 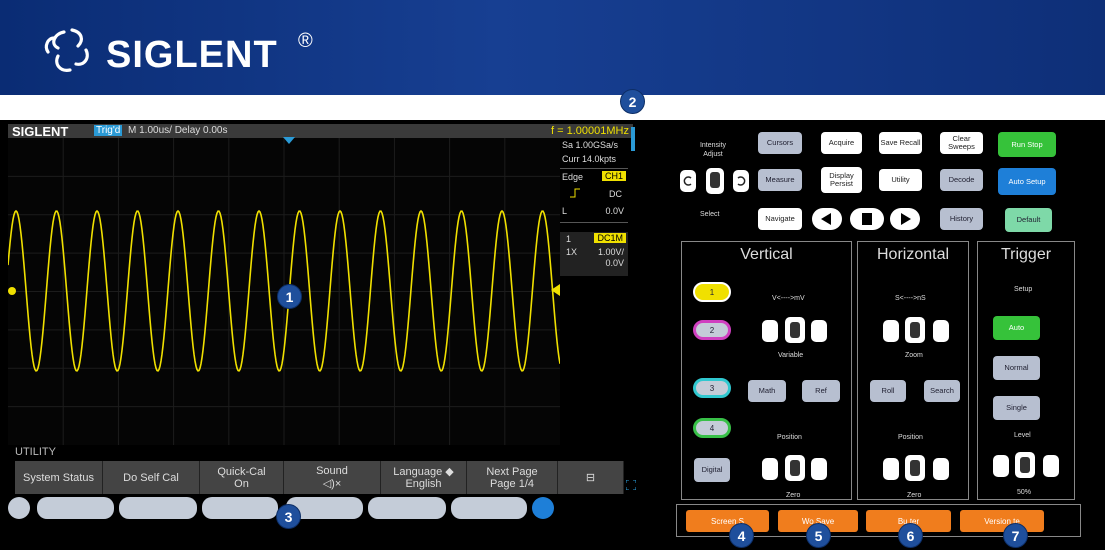 I want to click on intensity-ccw-icon, so click(x=688, y=181).